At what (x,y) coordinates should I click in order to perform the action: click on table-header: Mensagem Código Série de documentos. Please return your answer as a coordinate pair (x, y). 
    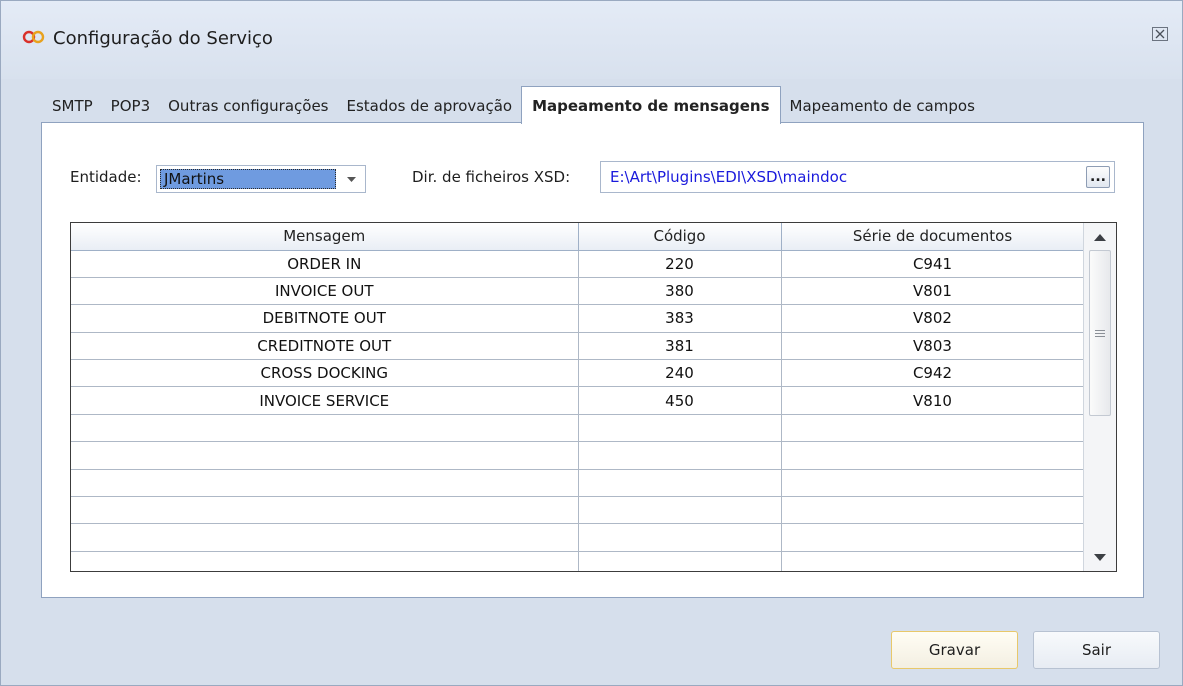
    Looking at the image, I should click on (578, 237).